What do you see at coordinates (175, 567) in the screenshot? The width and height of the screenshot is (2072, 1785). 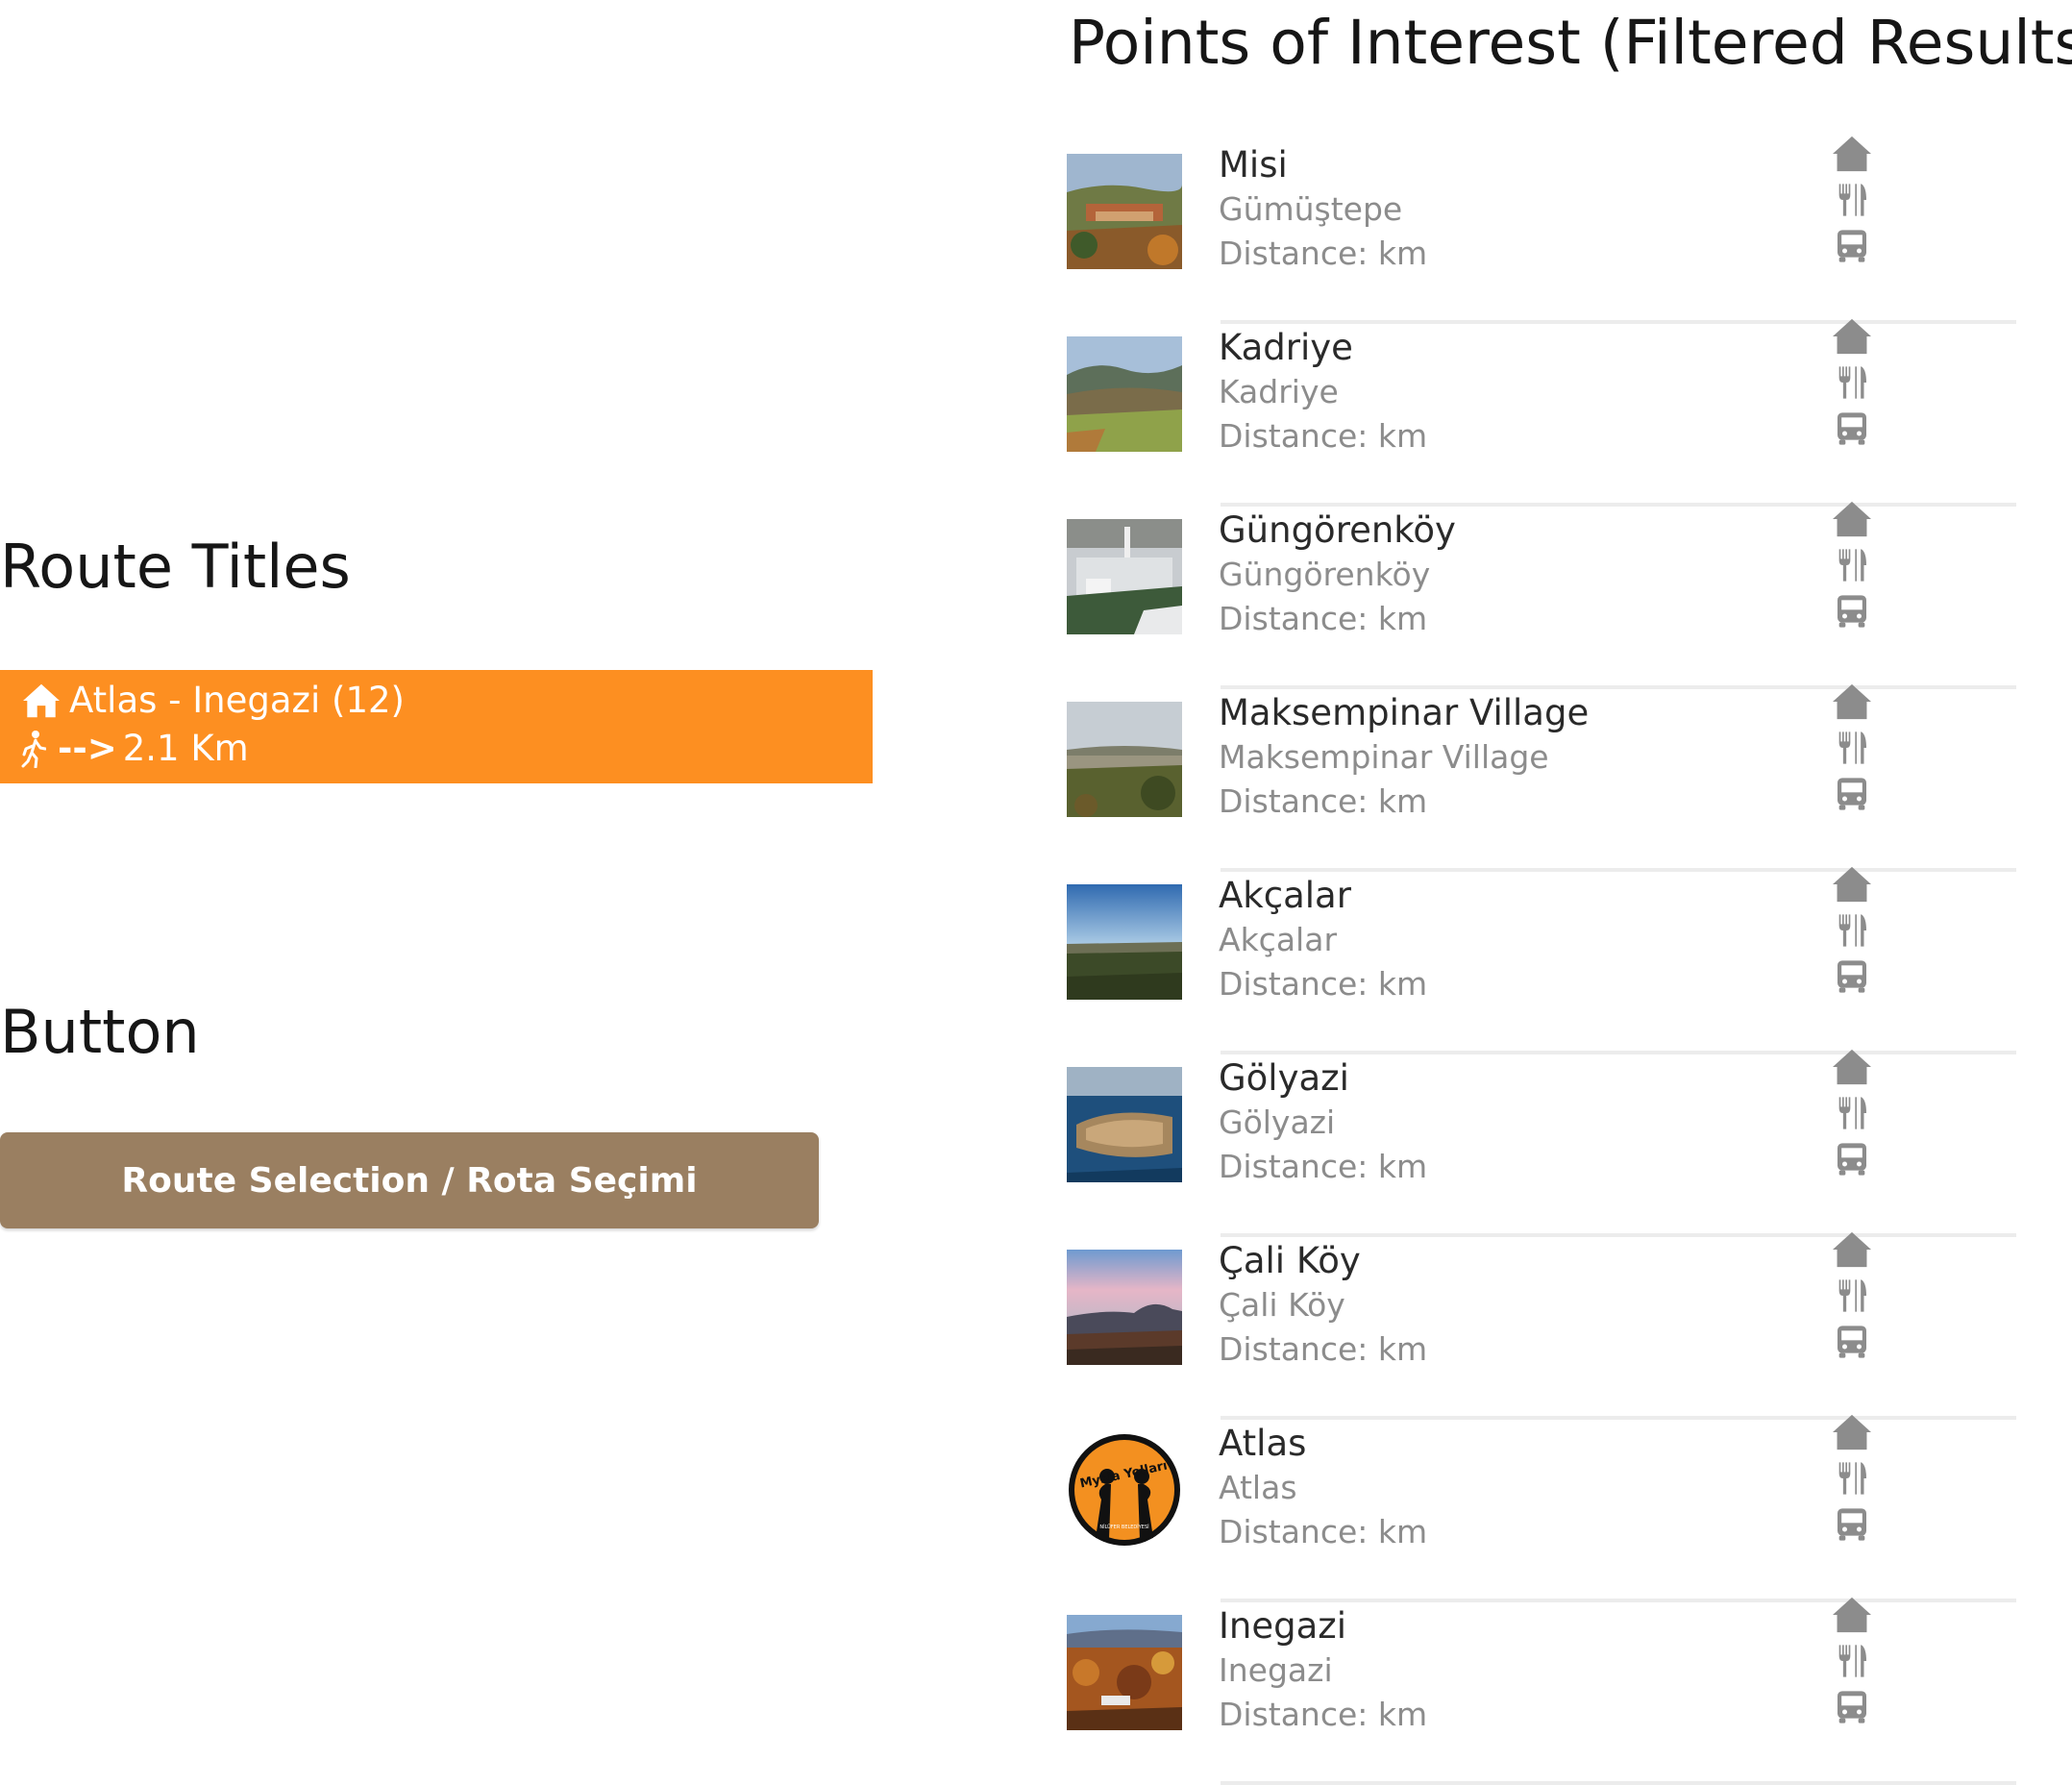 I see `route-titles-heading: Route Titles` at bounding box center [175, 567].